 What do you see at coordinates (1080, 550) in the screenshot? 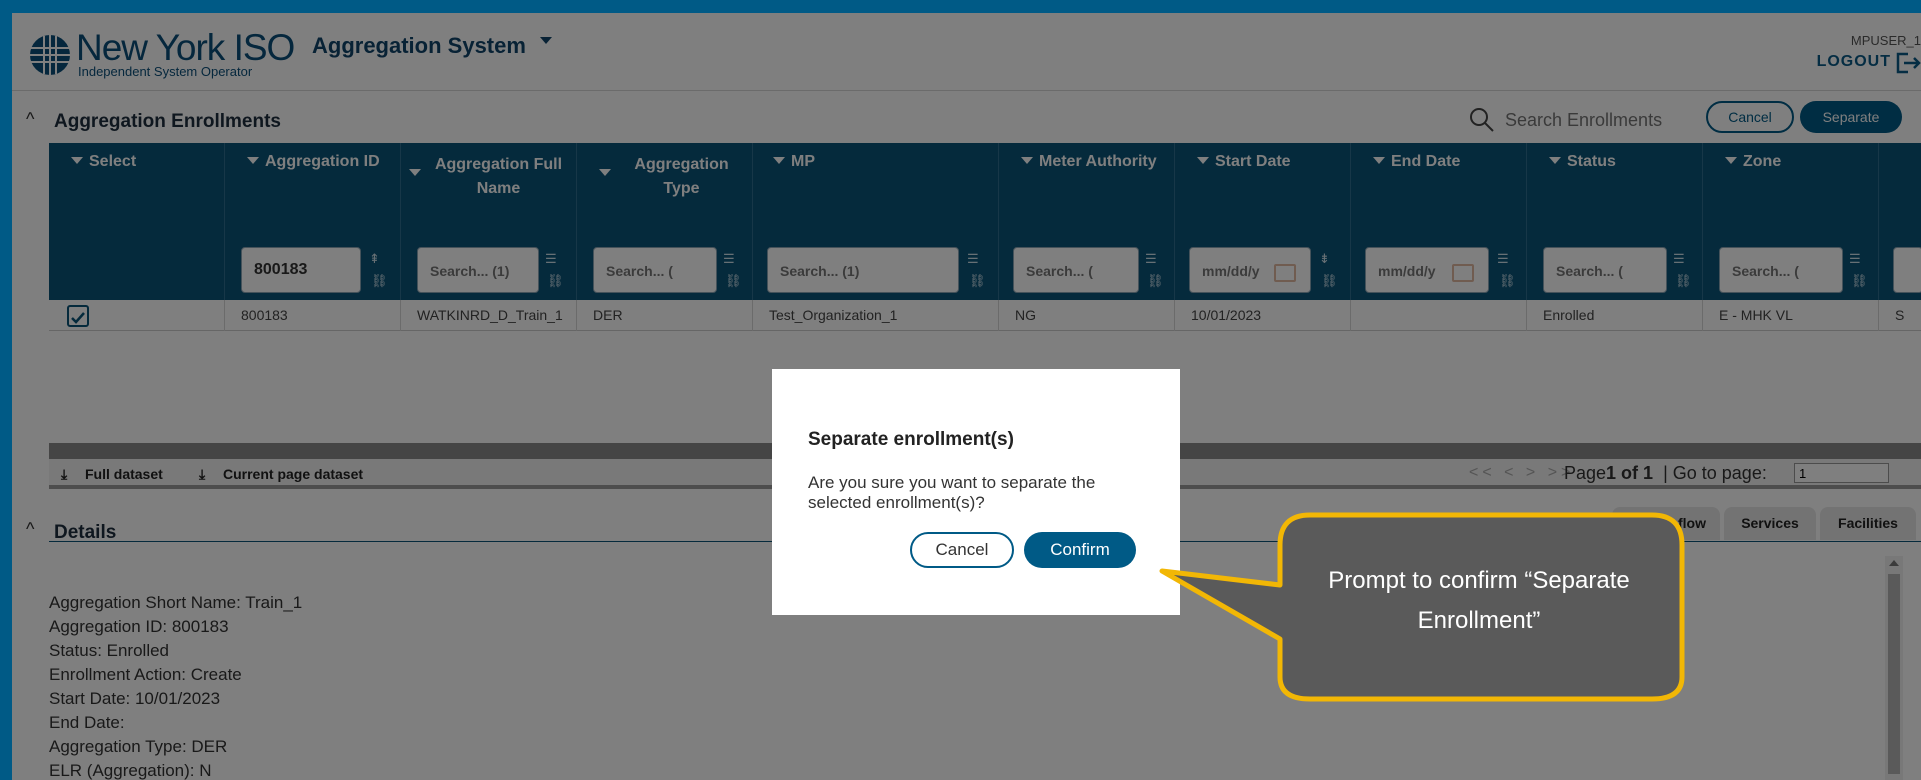
I see `dialog-confirm-button: Confirm` at bounding box center [1080, 550].